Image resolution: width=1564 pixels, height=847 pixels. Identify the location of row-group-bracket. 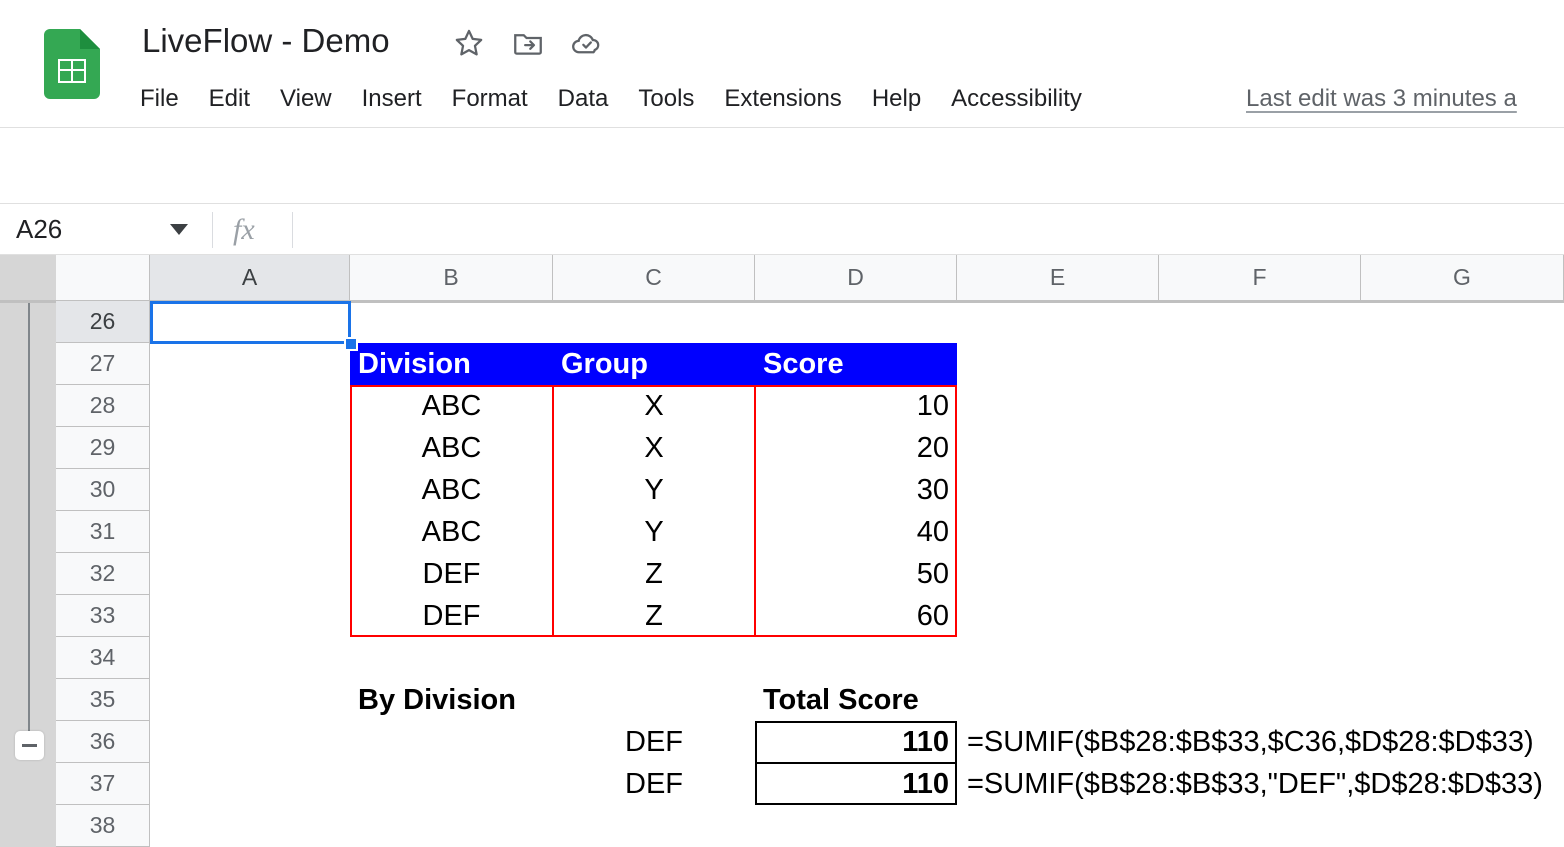
(29, 525).